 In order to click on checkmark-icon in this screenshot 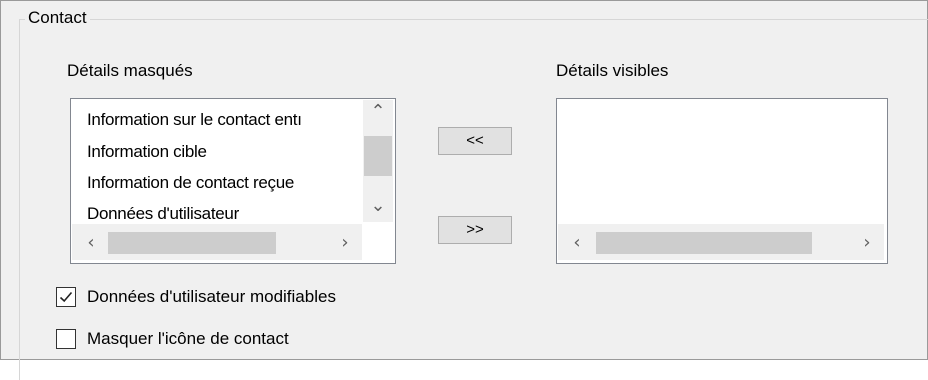, I will do `click(66, 297)`.